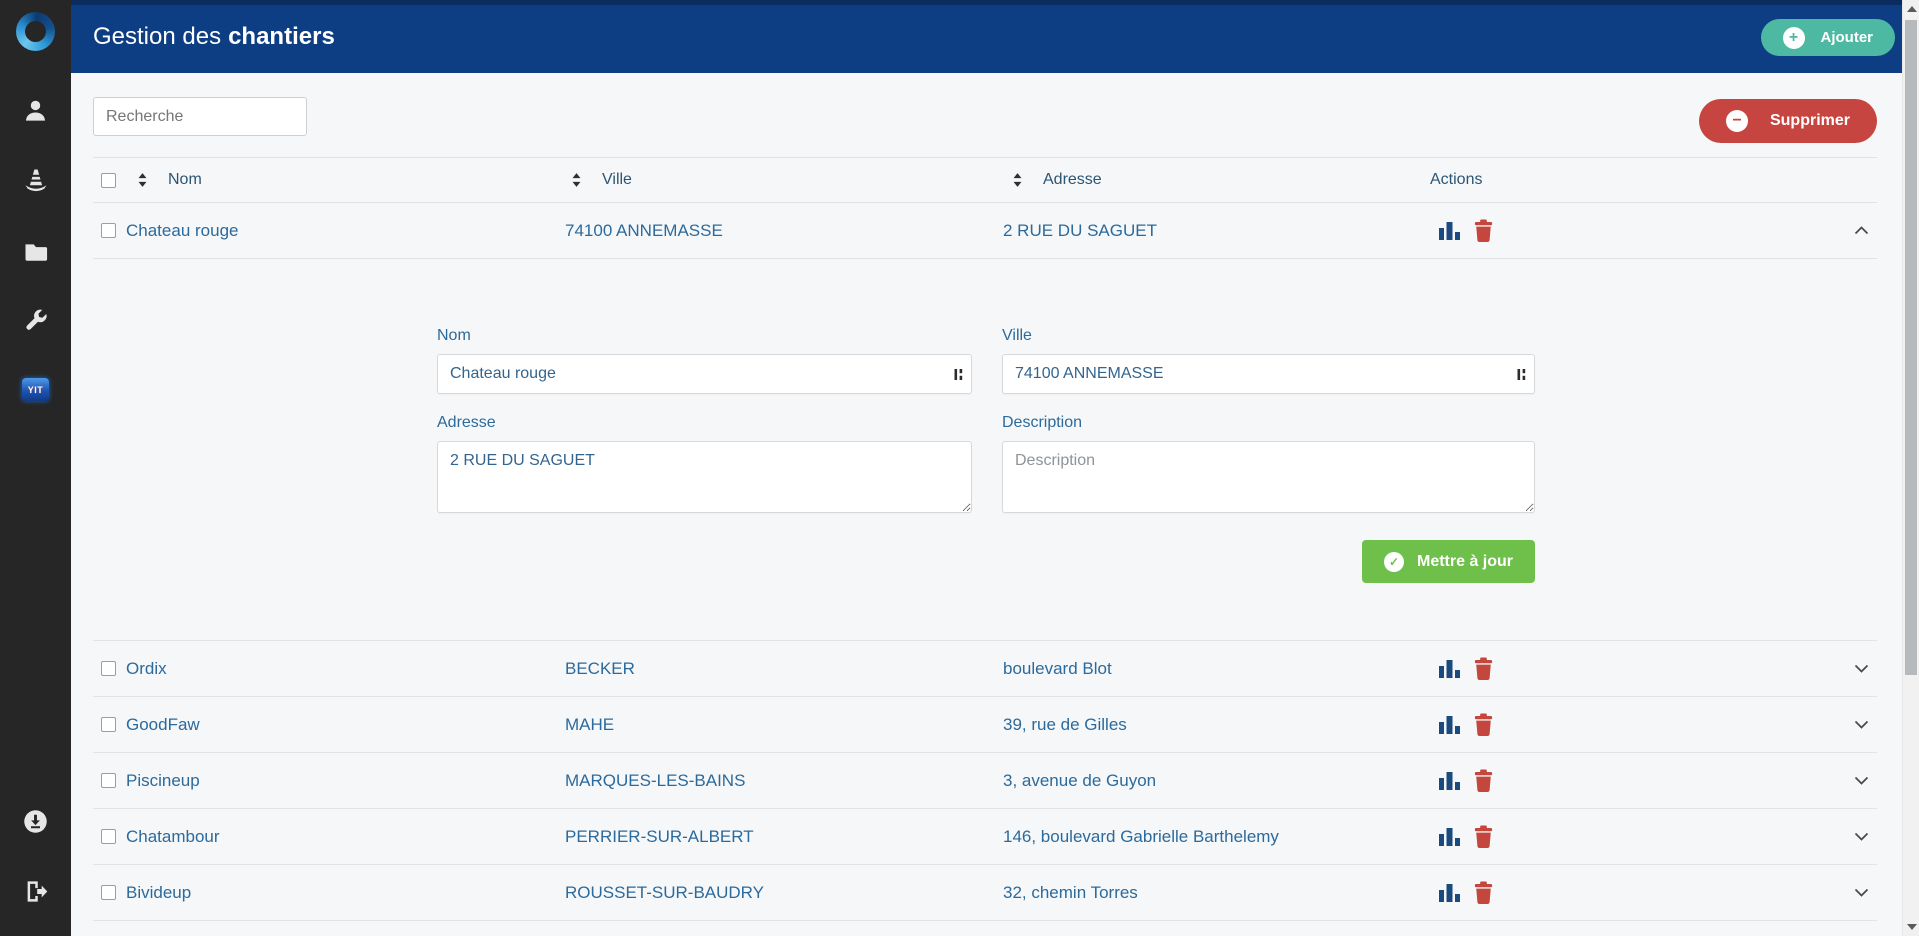  What do you see at coordinates (142, 180) in the screenshot?
I see `sort-icon-nom` at bounding box center [142, 180].